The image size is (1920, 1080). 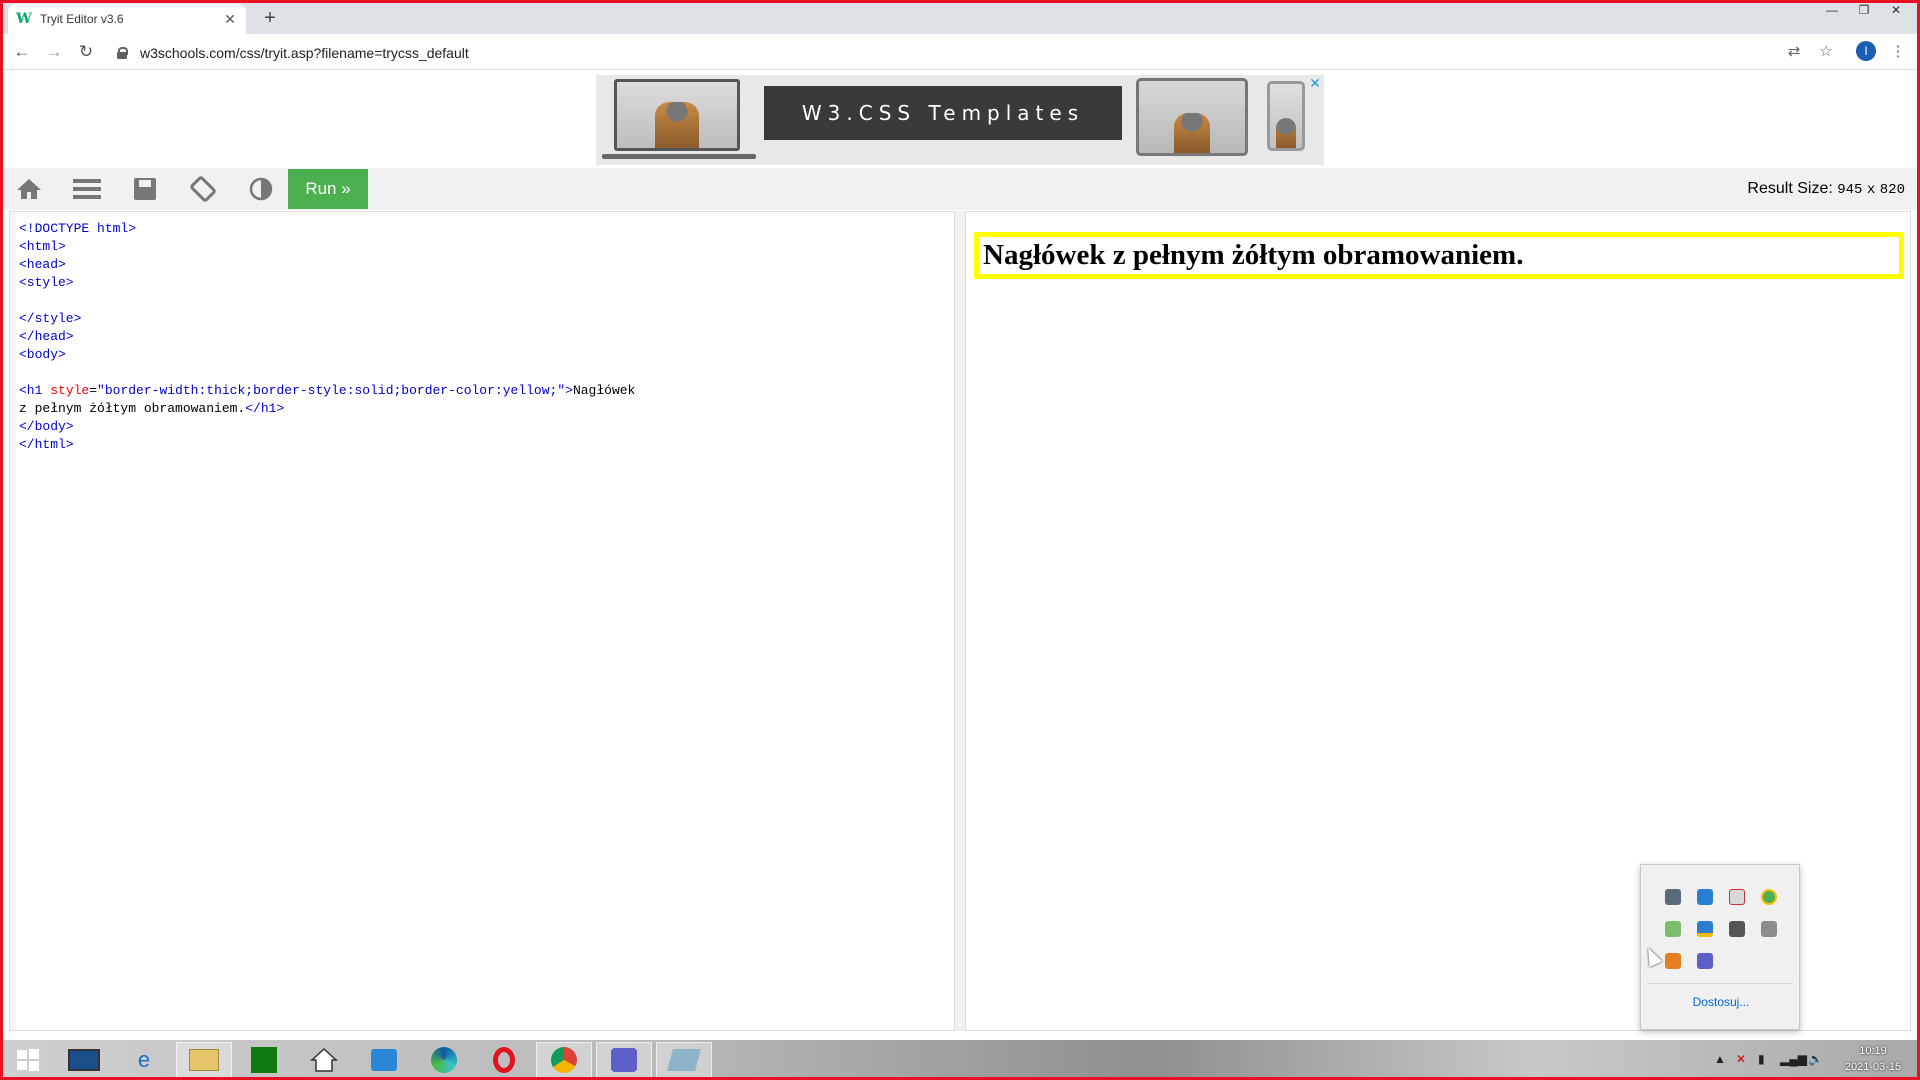 I want to click on ad-phone-image, so click(x=1286, y=116).